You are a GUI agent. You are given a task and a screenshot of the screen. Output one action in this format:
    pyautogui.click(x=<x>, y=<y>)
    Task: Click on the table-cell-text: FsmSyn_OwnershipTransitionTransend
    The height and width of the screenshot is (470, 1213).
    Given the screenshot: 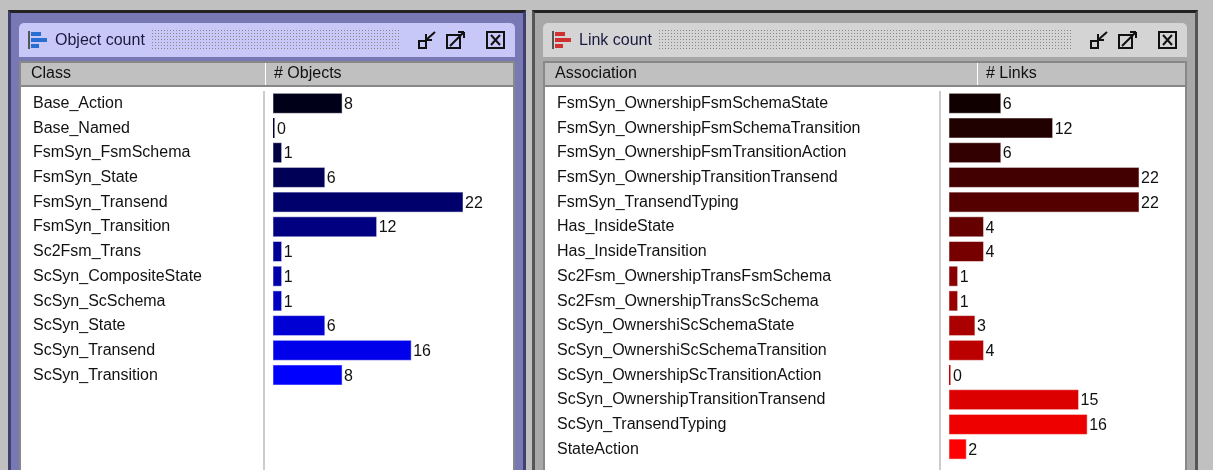 What is the action you would take?
    pyautogui.click(x=697, y=177)
    